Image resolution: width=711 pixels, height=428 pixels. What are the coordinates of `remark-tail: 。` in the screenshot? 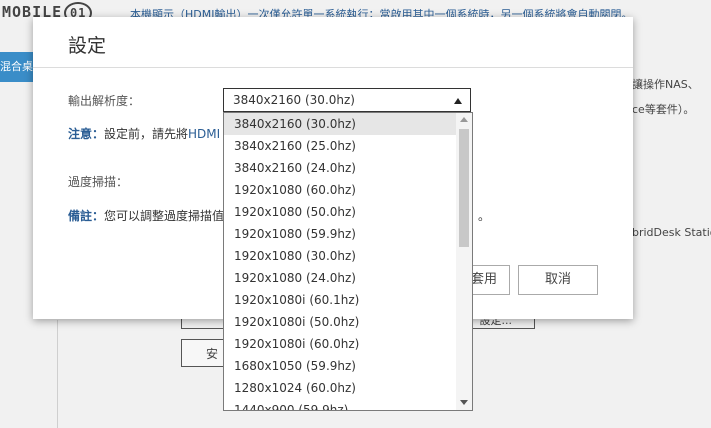 It's located at (484, 216).